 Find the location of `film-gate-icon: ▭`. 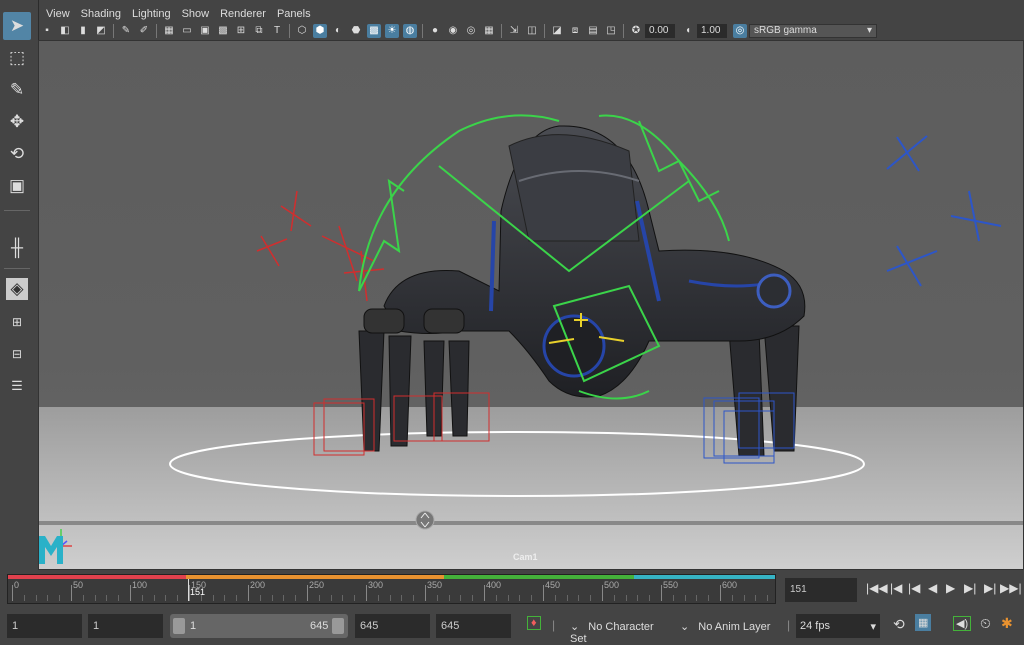

film-gate-icon: ▭ is located at coordinates (187, 31).